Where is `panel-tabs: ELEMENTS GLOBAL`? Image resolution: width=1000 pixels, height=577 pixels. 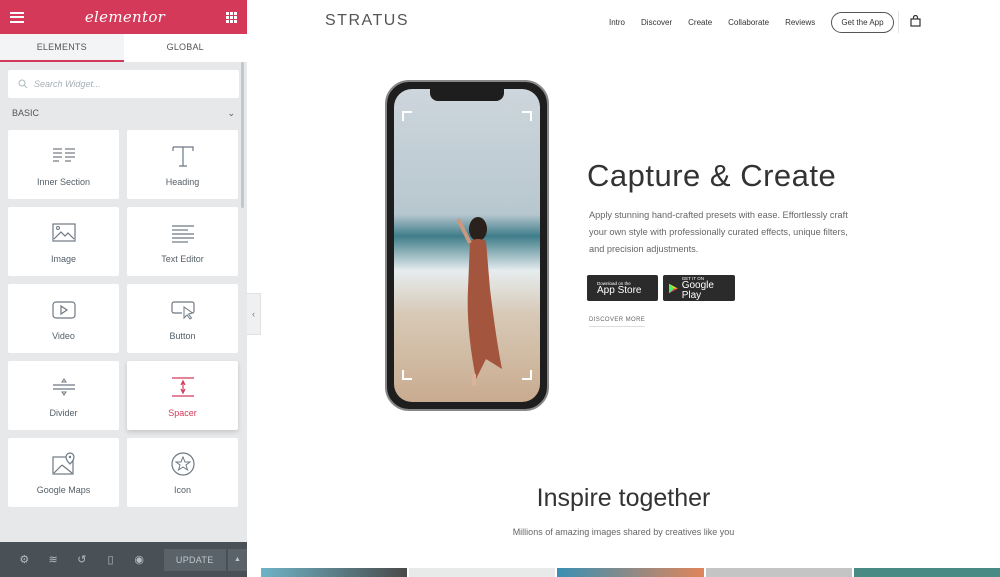
panel-tabs: ELEMENTS GLOBAL is located at coordinates (123, 48).